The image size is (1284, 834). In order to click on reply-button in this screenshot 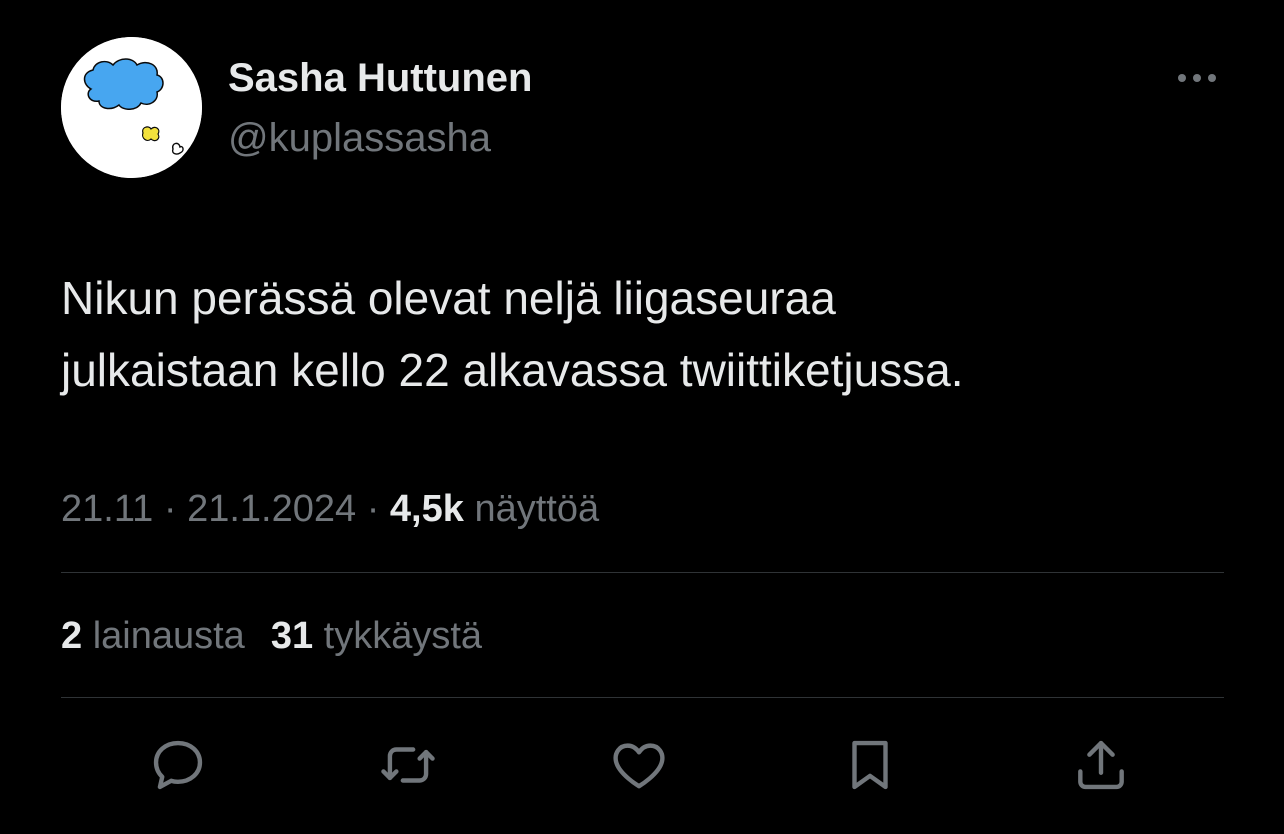, I will do `click(178, 765)`.